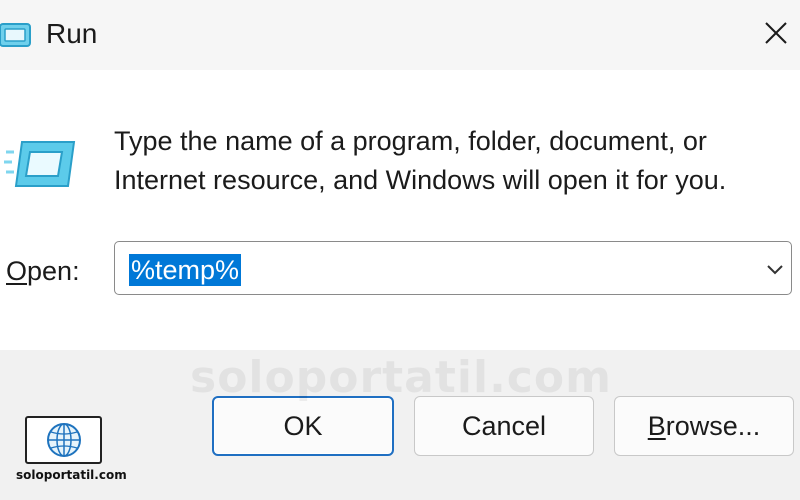  What do you see at coordinates (401, 377) in the screenshot?
I see `watermark-text: soloportatil.com` at bounding box center [401, 377].